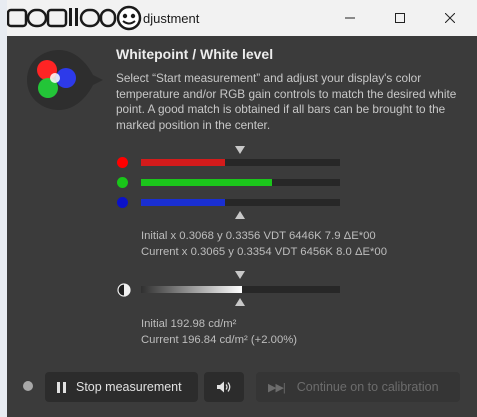 Image resolution: width=477 pixels, height=417 pixels. What do you see at coordinates (240, 215) in the screenshot?
I see `target-marker-bottom` at bounding box center [240, 215].